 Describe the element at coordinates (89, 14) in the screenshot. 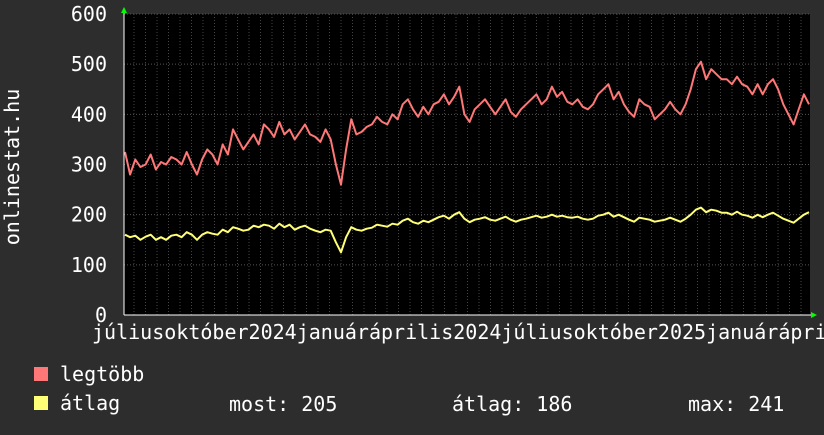

I see `y-tick-label: 600` at that location.